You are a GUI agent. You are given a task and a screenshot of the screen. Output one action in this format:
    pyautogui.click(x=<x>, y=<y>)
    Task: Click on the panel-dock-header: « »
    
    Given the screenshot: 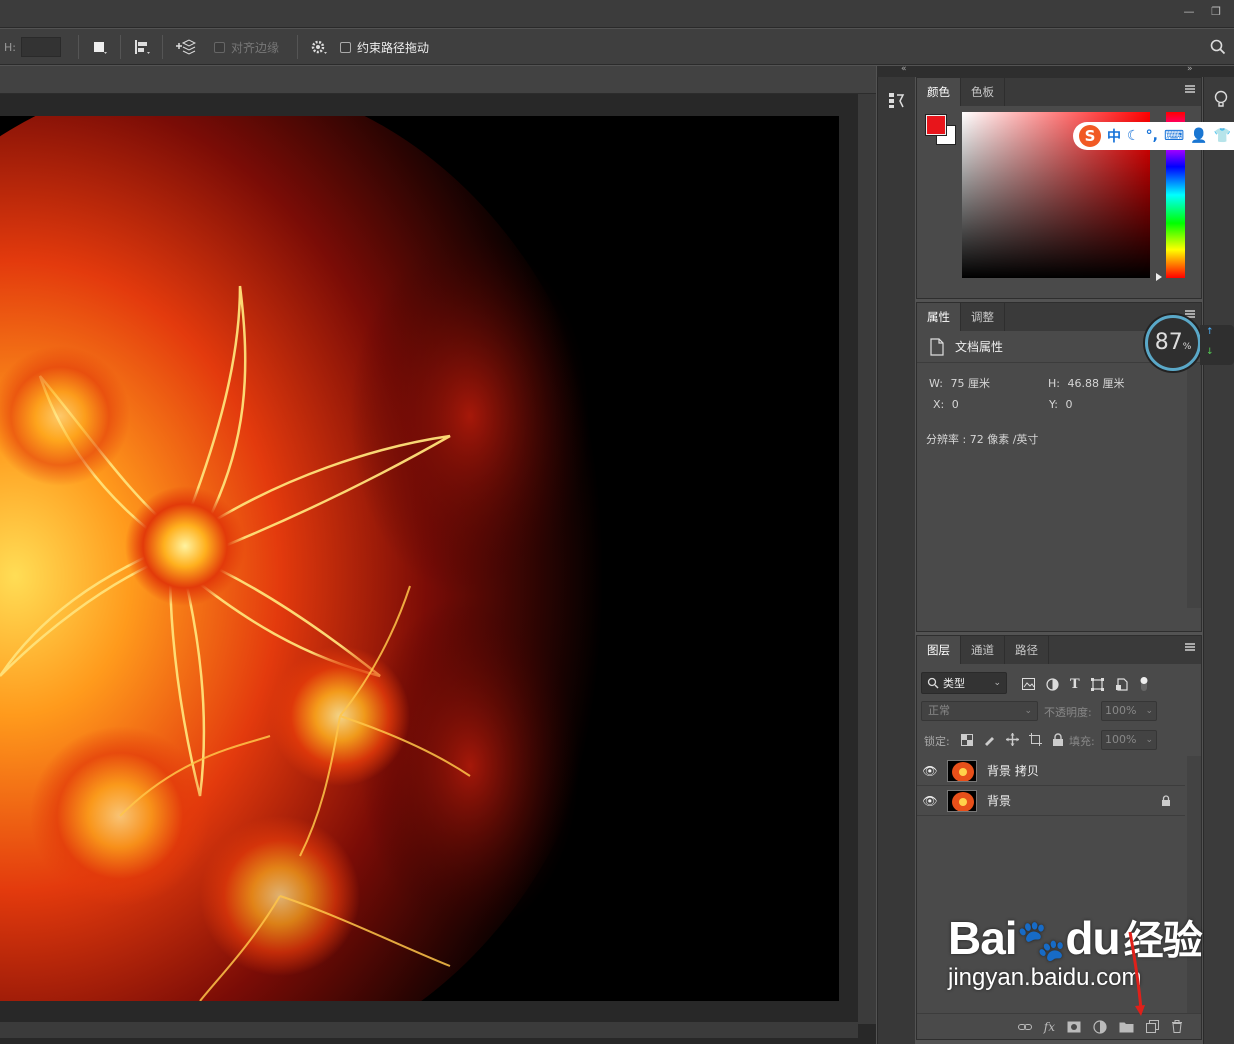 What is the action you would take?
    pyautogui.click(x=1055, y=70)
    